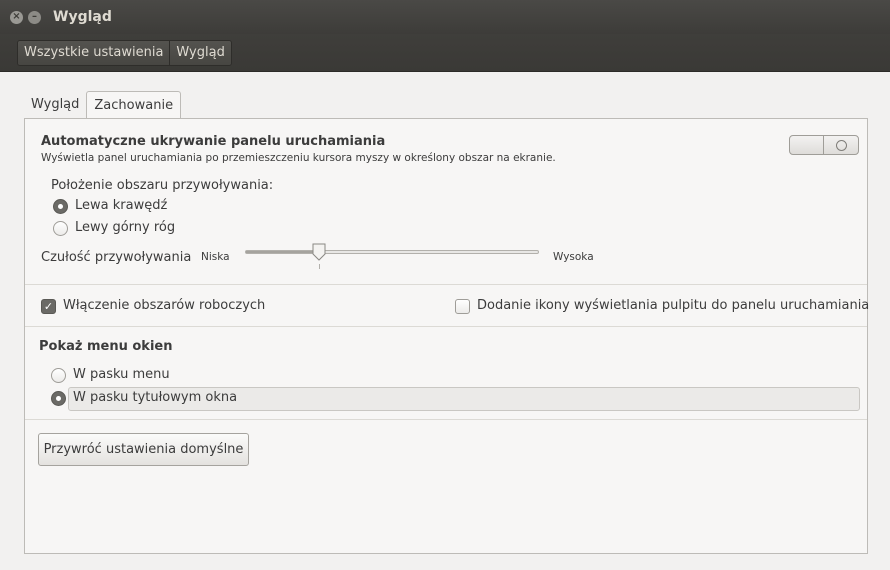 The image size is (890, 570). I want to click on workspaces-label: Włączenie obszarów roboczych, so click(164, 305).